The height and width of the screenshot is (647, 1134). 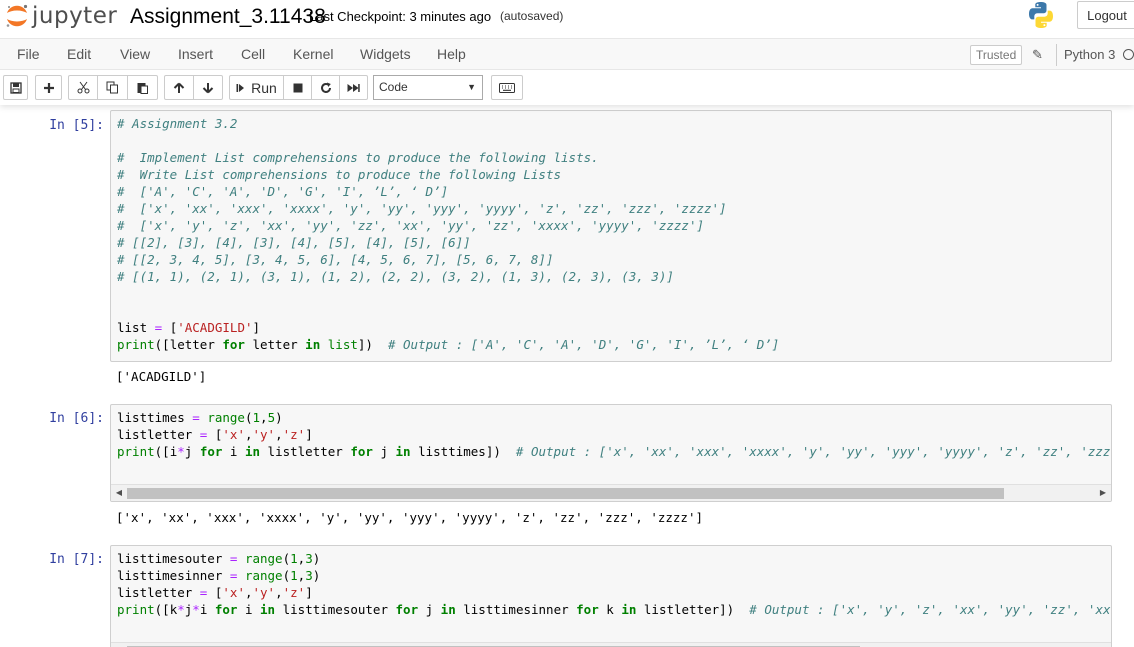 I want to click on logout-button: Logout, so click(x=1105, y=15).